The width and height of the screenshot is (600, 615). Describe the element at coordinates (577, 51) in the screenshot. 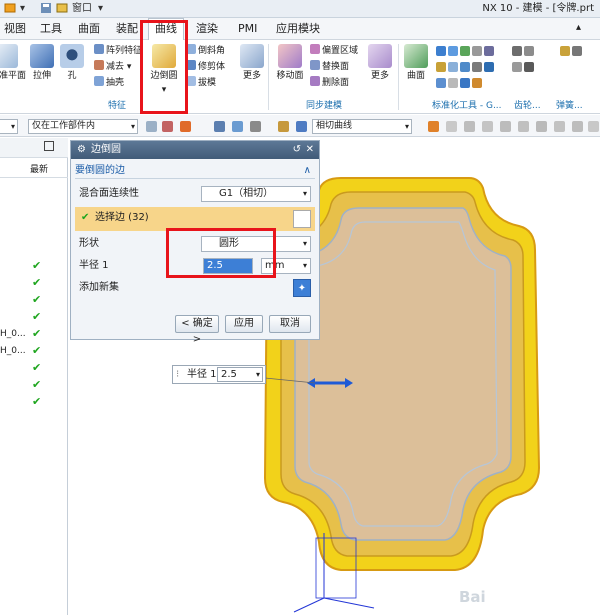

I see `spring-tool-2-icon` at that location.